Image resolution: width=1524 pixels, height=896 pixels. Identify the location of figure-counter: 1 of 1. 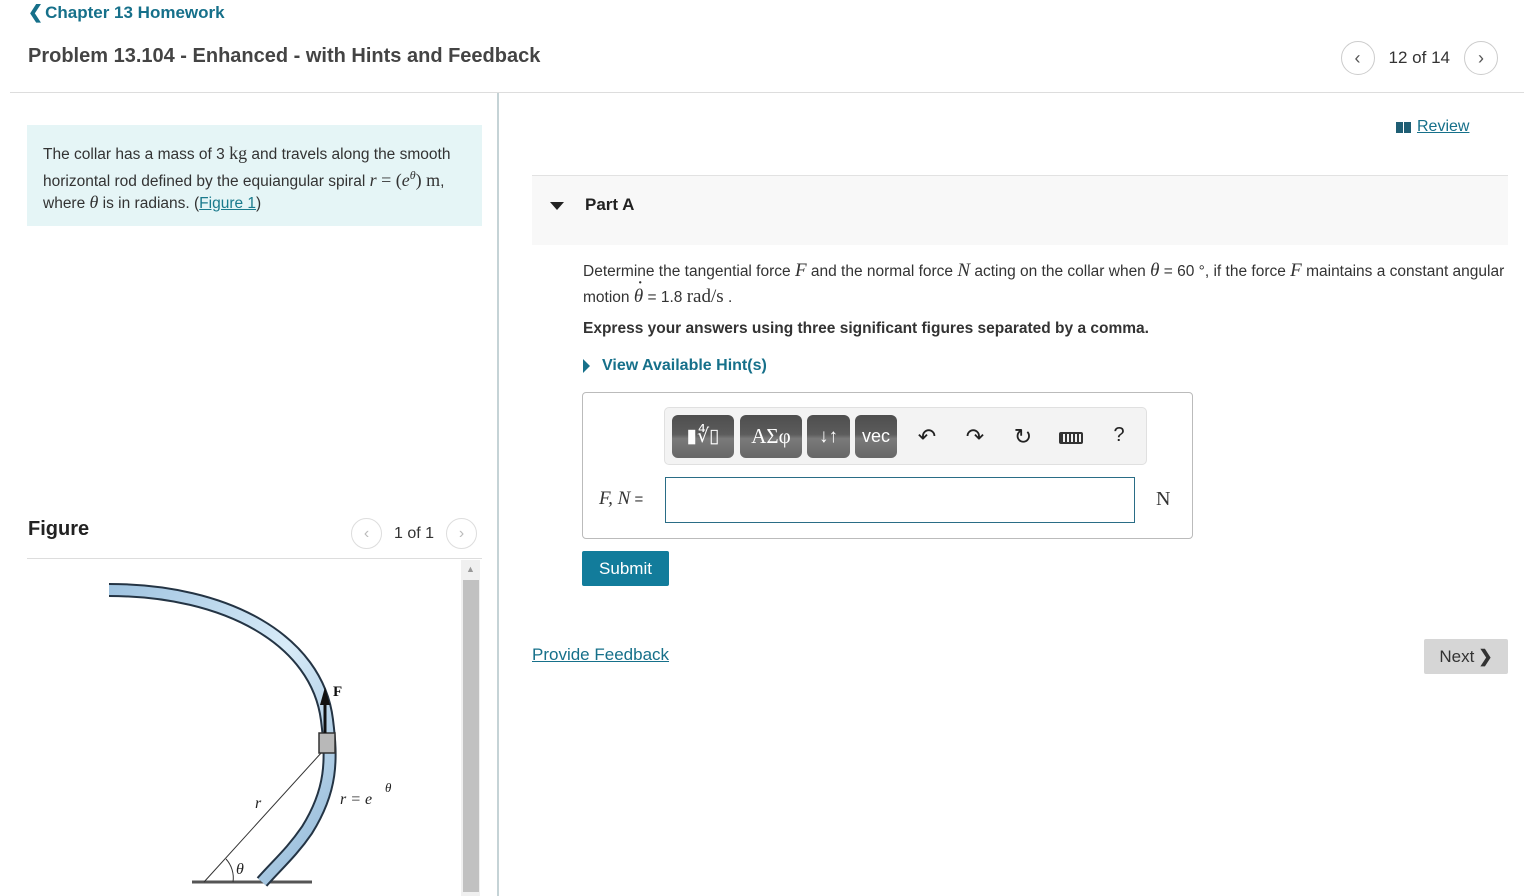
(414, 533).